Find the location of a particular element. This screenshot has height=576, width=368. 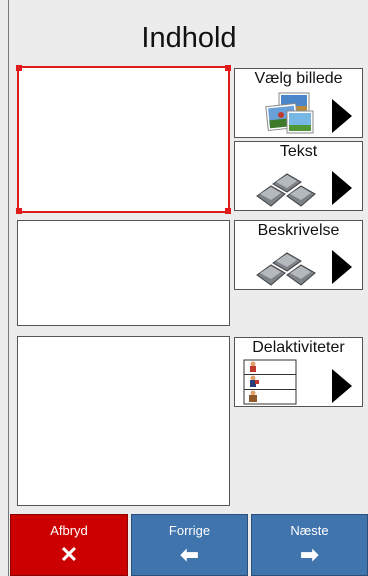

subactivities-button: Delaktiviteter is located at coordinates (298, 372).